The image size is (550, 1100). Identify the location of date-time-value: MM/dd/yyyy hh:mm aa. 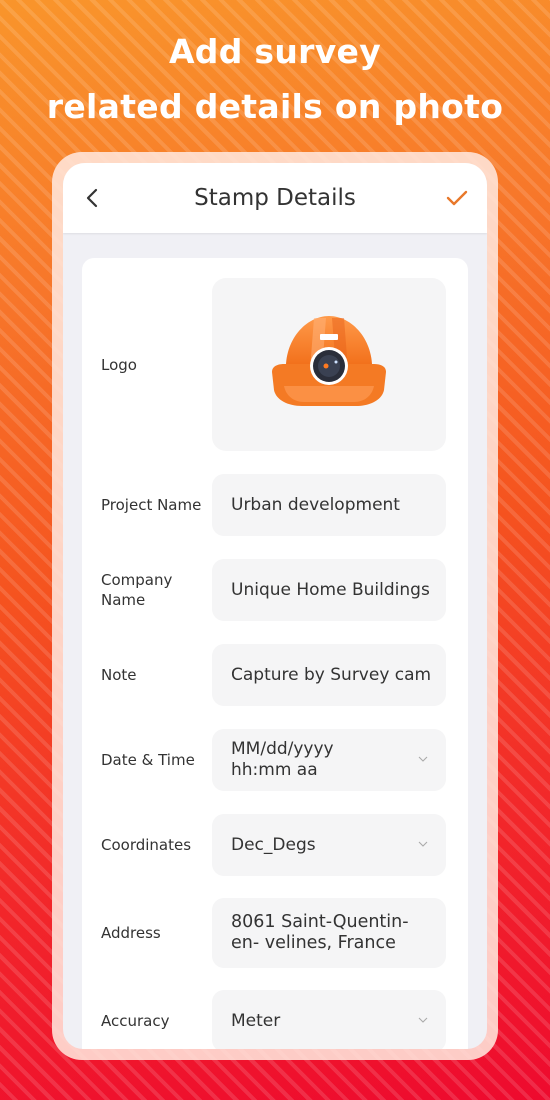
(282, 759).